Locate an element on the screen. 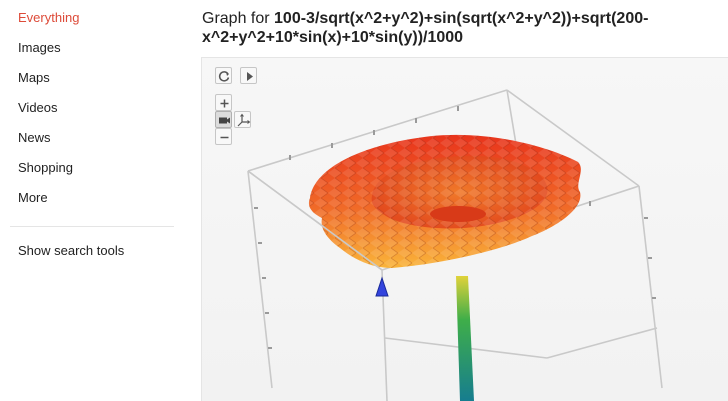 This screenshot has width=728, height=401. zoom-in-button is located at coordinates (223, 102).